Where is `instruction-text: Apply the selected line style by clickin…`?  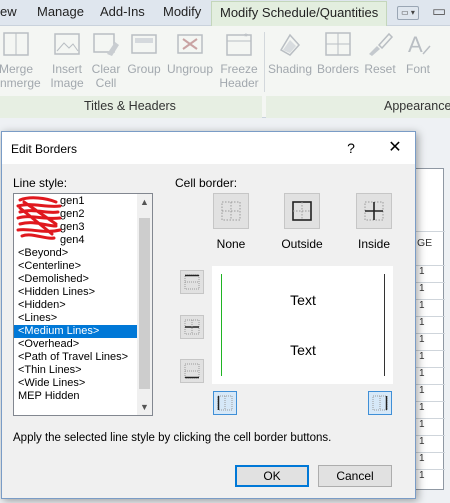 instruction-text: Apply the selected line style by clickin… is located at coordinates (172, 438).